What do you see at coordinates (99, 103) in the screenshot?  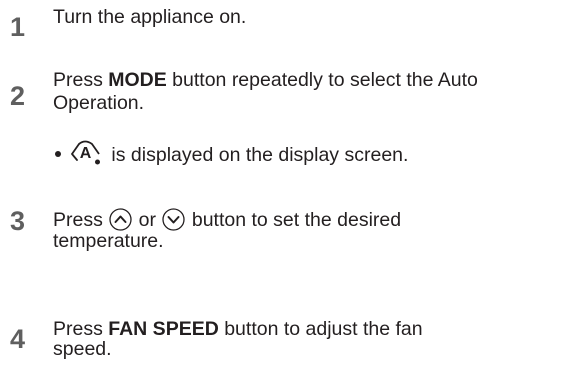 I see `step-text-line: Operation.` at bounding box center [99, 103].